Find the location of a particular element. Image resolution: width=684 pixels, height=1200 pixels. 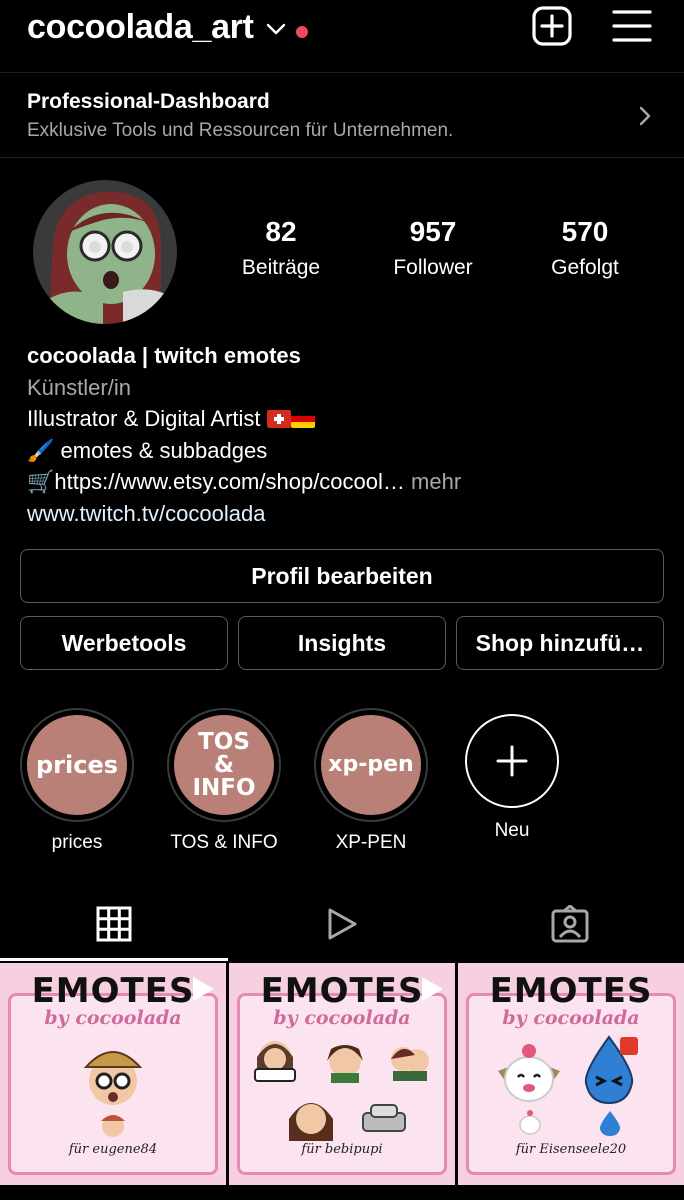

emote-moogle-icon is located at coordinates (529, 1073).